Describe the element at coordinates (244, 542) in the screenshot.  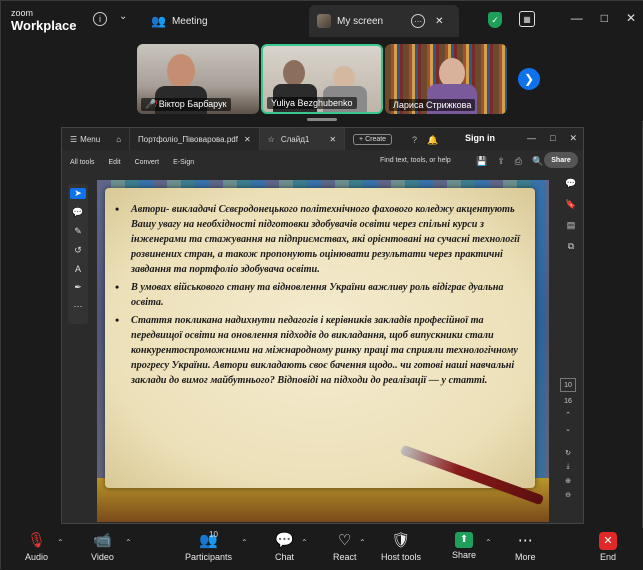
I see `participants-options-chevron-icon: ⌃` at that location.